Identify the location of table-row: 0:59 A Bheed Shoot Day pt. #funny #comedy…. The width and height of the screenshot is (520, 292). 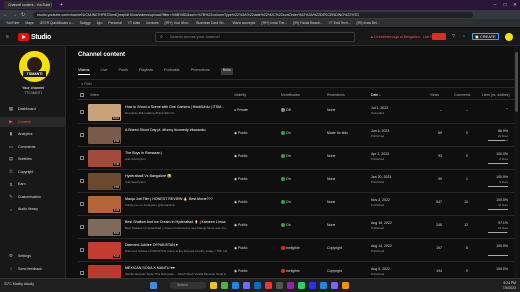
(298, 135).